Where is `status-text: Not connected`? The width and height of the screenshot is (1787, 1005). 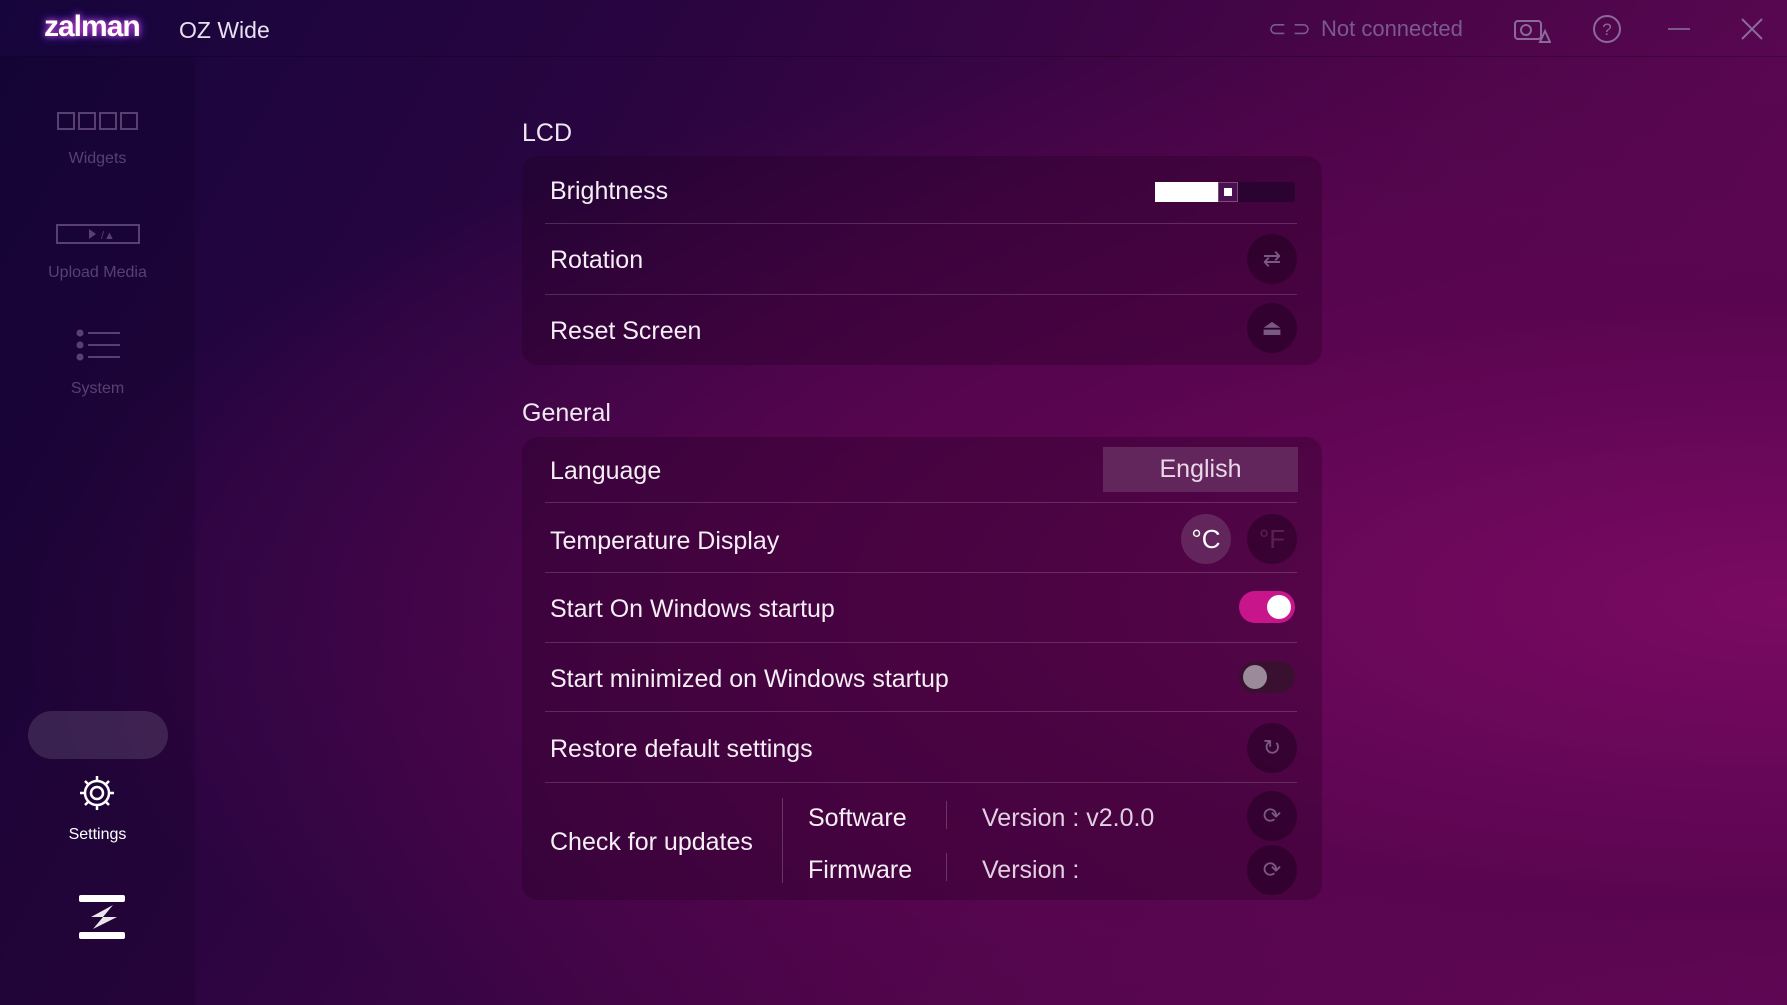 status-text: Not connected is located at coordinates (1391, 28).